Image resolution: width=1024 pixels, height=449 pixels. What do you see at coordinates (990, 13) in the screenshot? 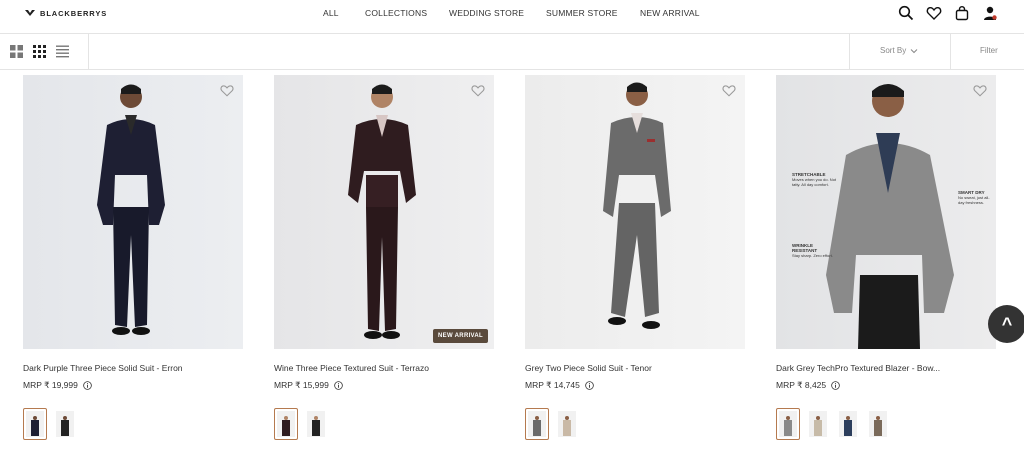
I see `user-icon` at bounding box center [990, 13].